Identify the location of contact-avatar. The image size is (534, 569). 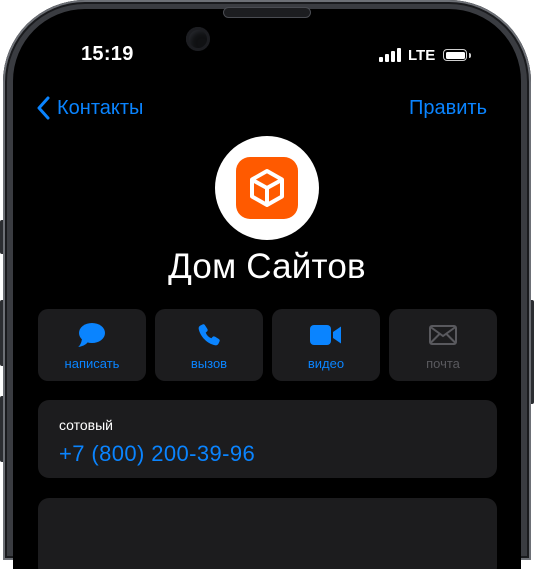
(267, 188).